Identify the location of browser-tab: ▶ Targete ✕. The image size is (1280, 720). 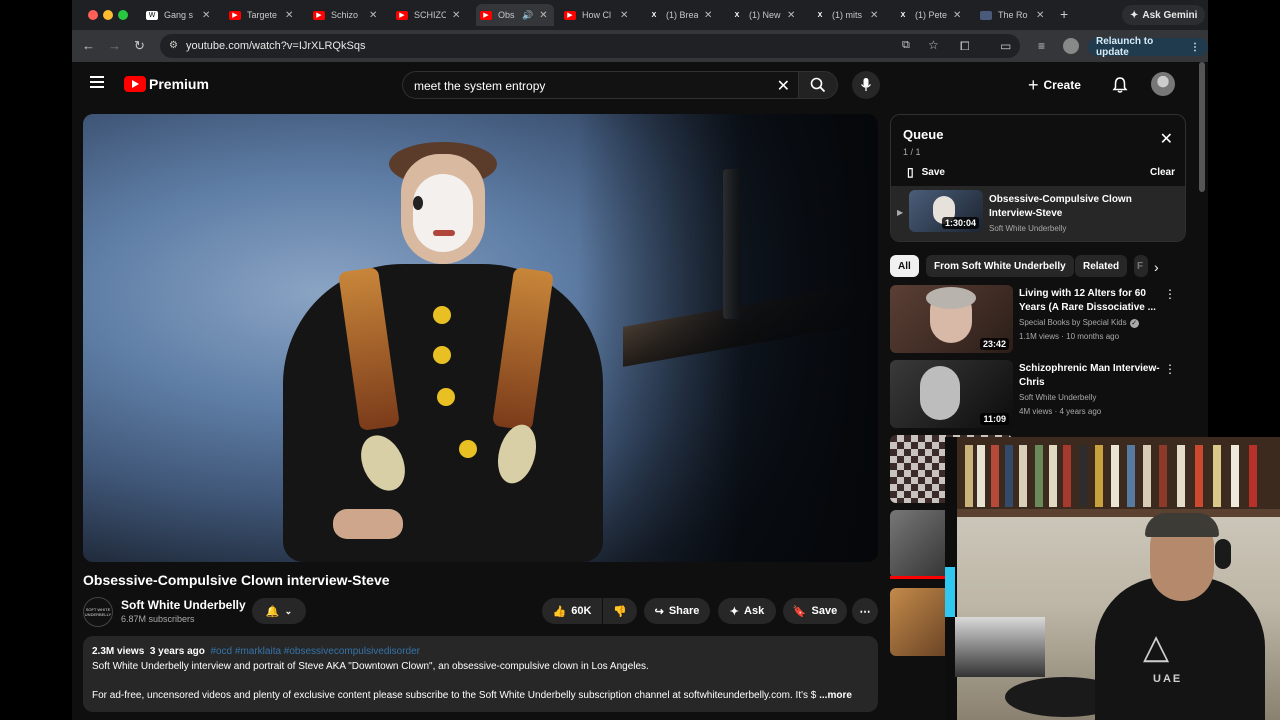
(263, 15).